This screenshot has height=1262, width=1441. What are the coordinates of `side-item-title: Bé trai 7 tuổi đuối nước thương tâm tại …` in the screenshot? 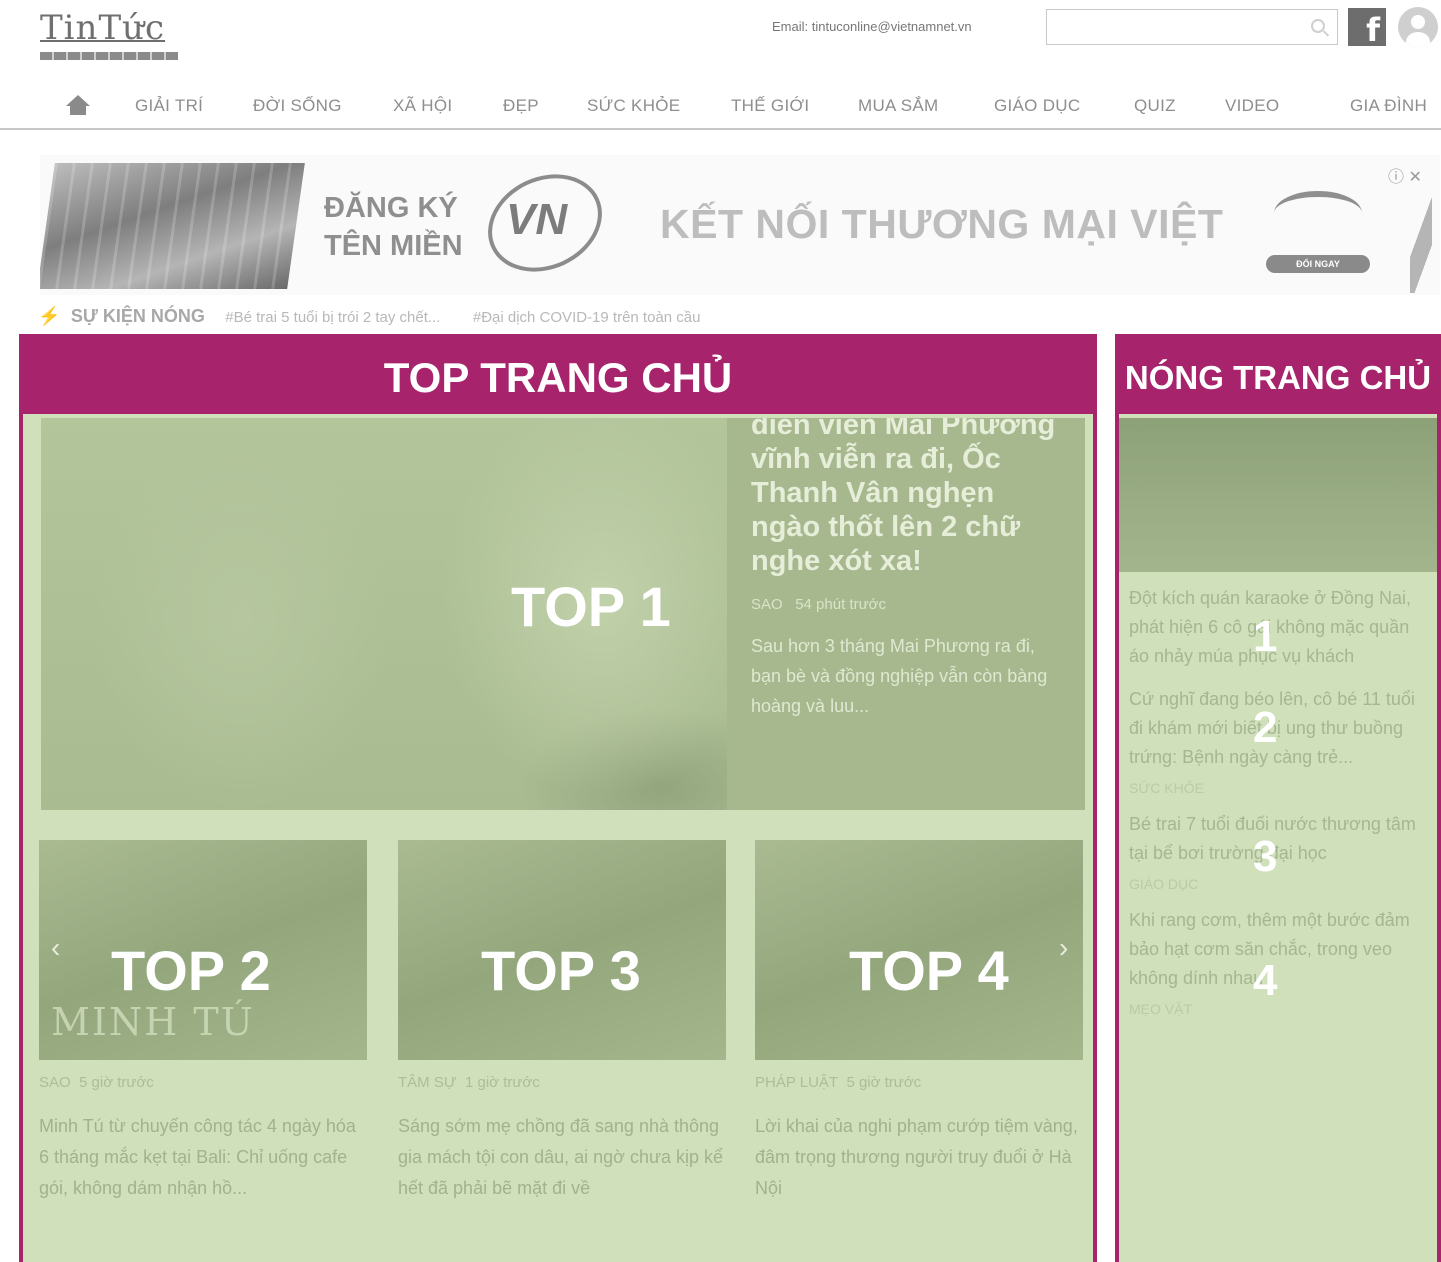 It's located at (1279, 839).